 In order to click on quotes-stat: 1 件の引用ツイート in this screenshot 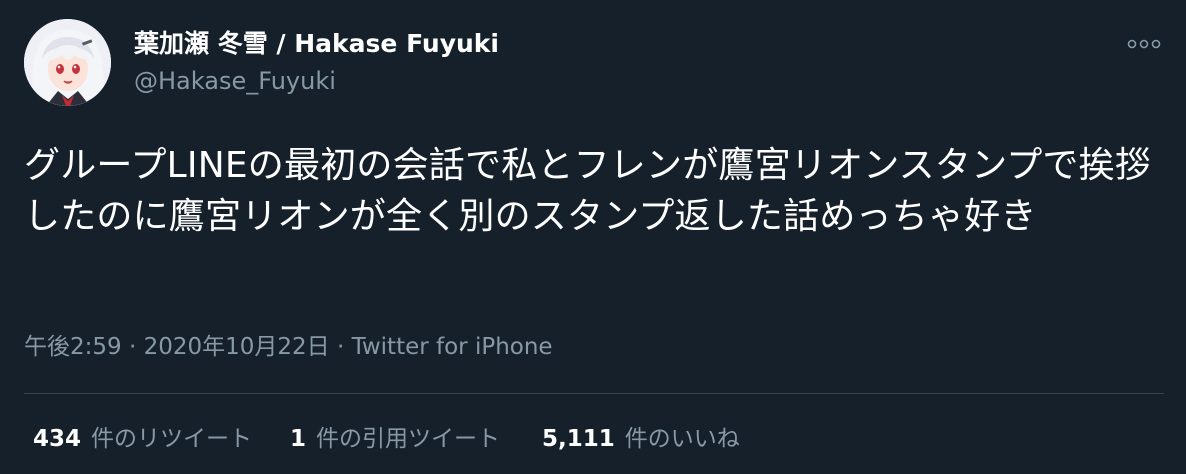, I will do `click(395, 439)`.